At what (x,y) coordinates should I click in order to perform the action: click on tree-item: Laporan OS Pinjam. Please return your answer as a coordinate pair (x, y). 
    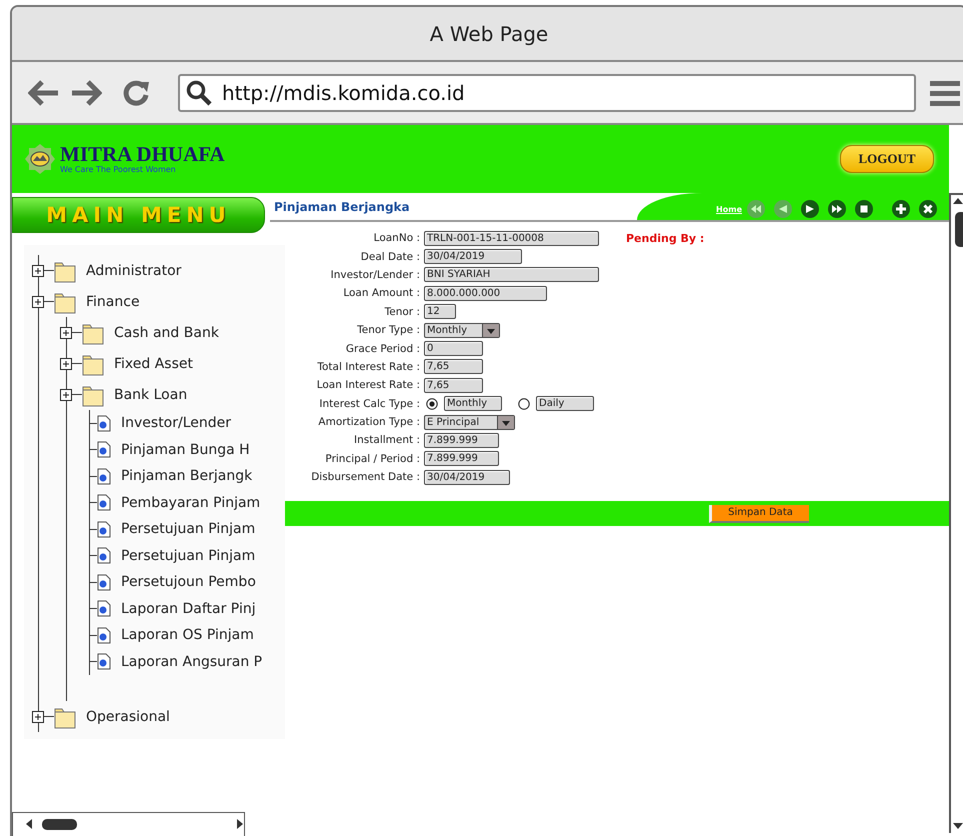
    Looking at the image, I should click on (187, 635).